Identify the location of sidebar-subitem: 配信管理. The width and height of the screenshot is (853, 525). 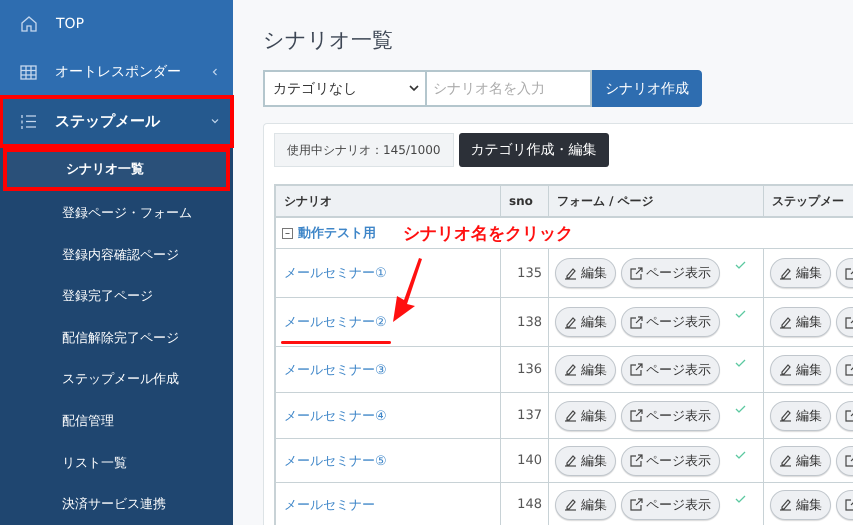
(116, 421).